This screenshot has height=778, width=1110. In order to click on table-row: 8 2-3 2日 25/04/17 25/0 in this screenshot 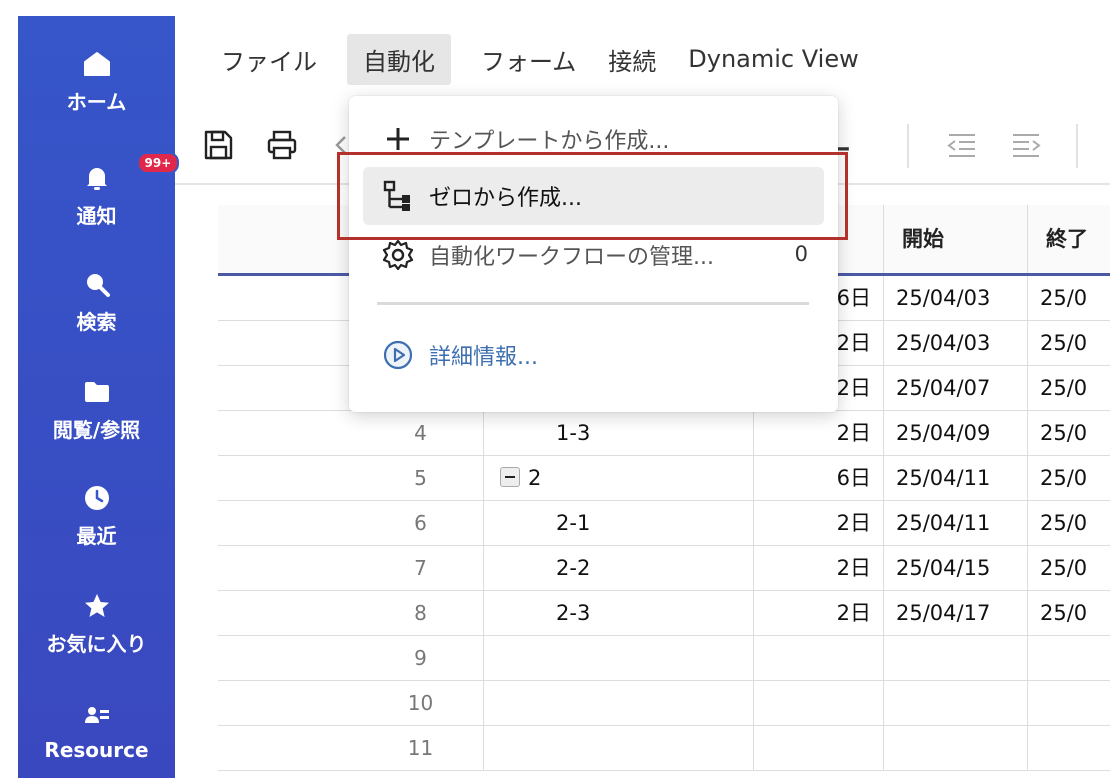, I will do `click(664, 613)`.